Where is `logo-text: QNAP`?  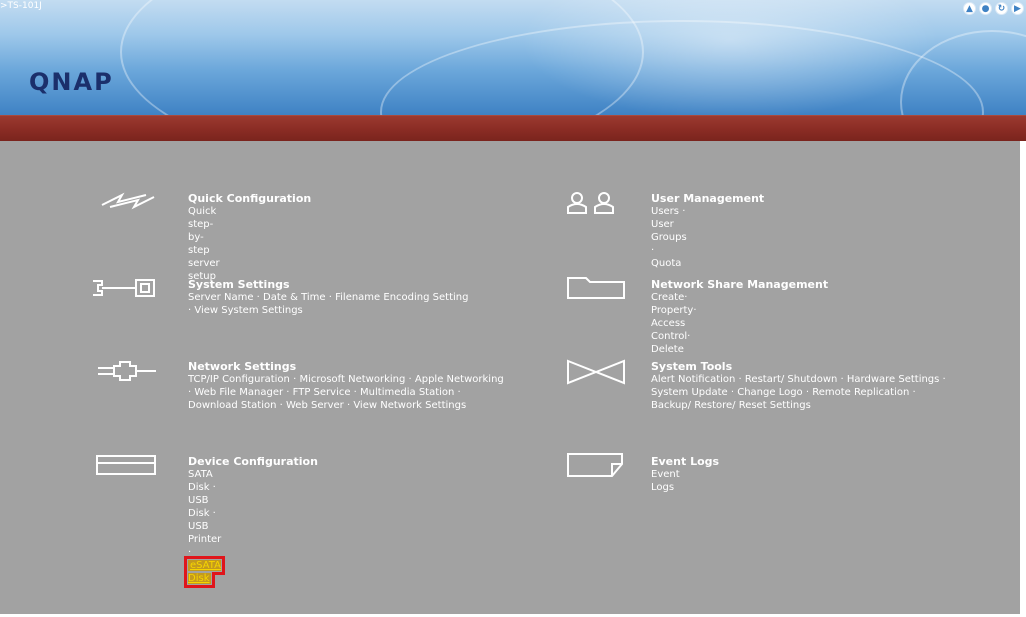 logo-text: QNAP is located at coordinates (71, 82).